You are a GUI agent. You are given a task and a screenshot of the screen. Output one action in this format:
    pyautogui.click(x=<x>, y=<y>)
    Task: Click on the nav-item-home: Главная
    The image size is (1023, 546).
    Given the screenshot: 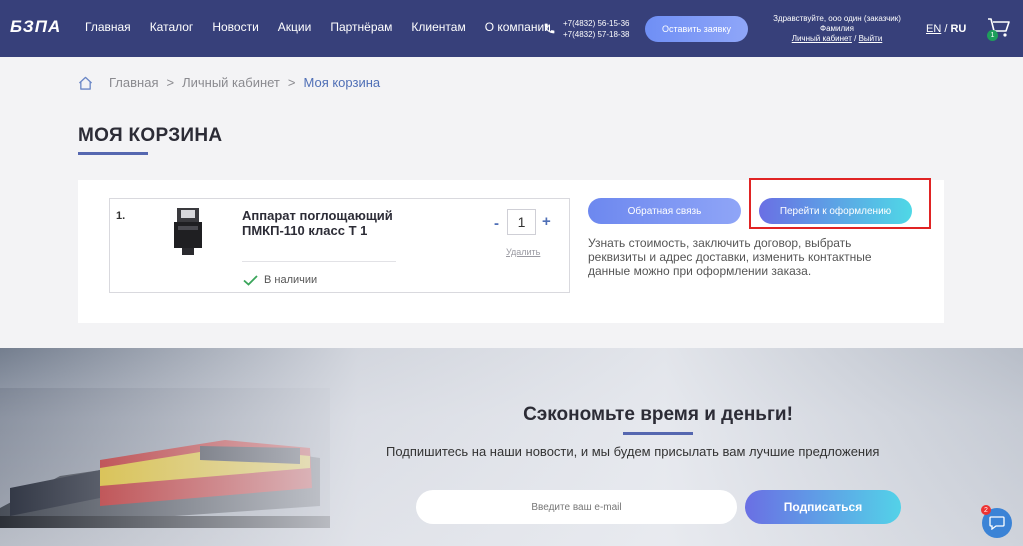 What is the action you would take?
    pyautogui.click(x=108, y=27)
    